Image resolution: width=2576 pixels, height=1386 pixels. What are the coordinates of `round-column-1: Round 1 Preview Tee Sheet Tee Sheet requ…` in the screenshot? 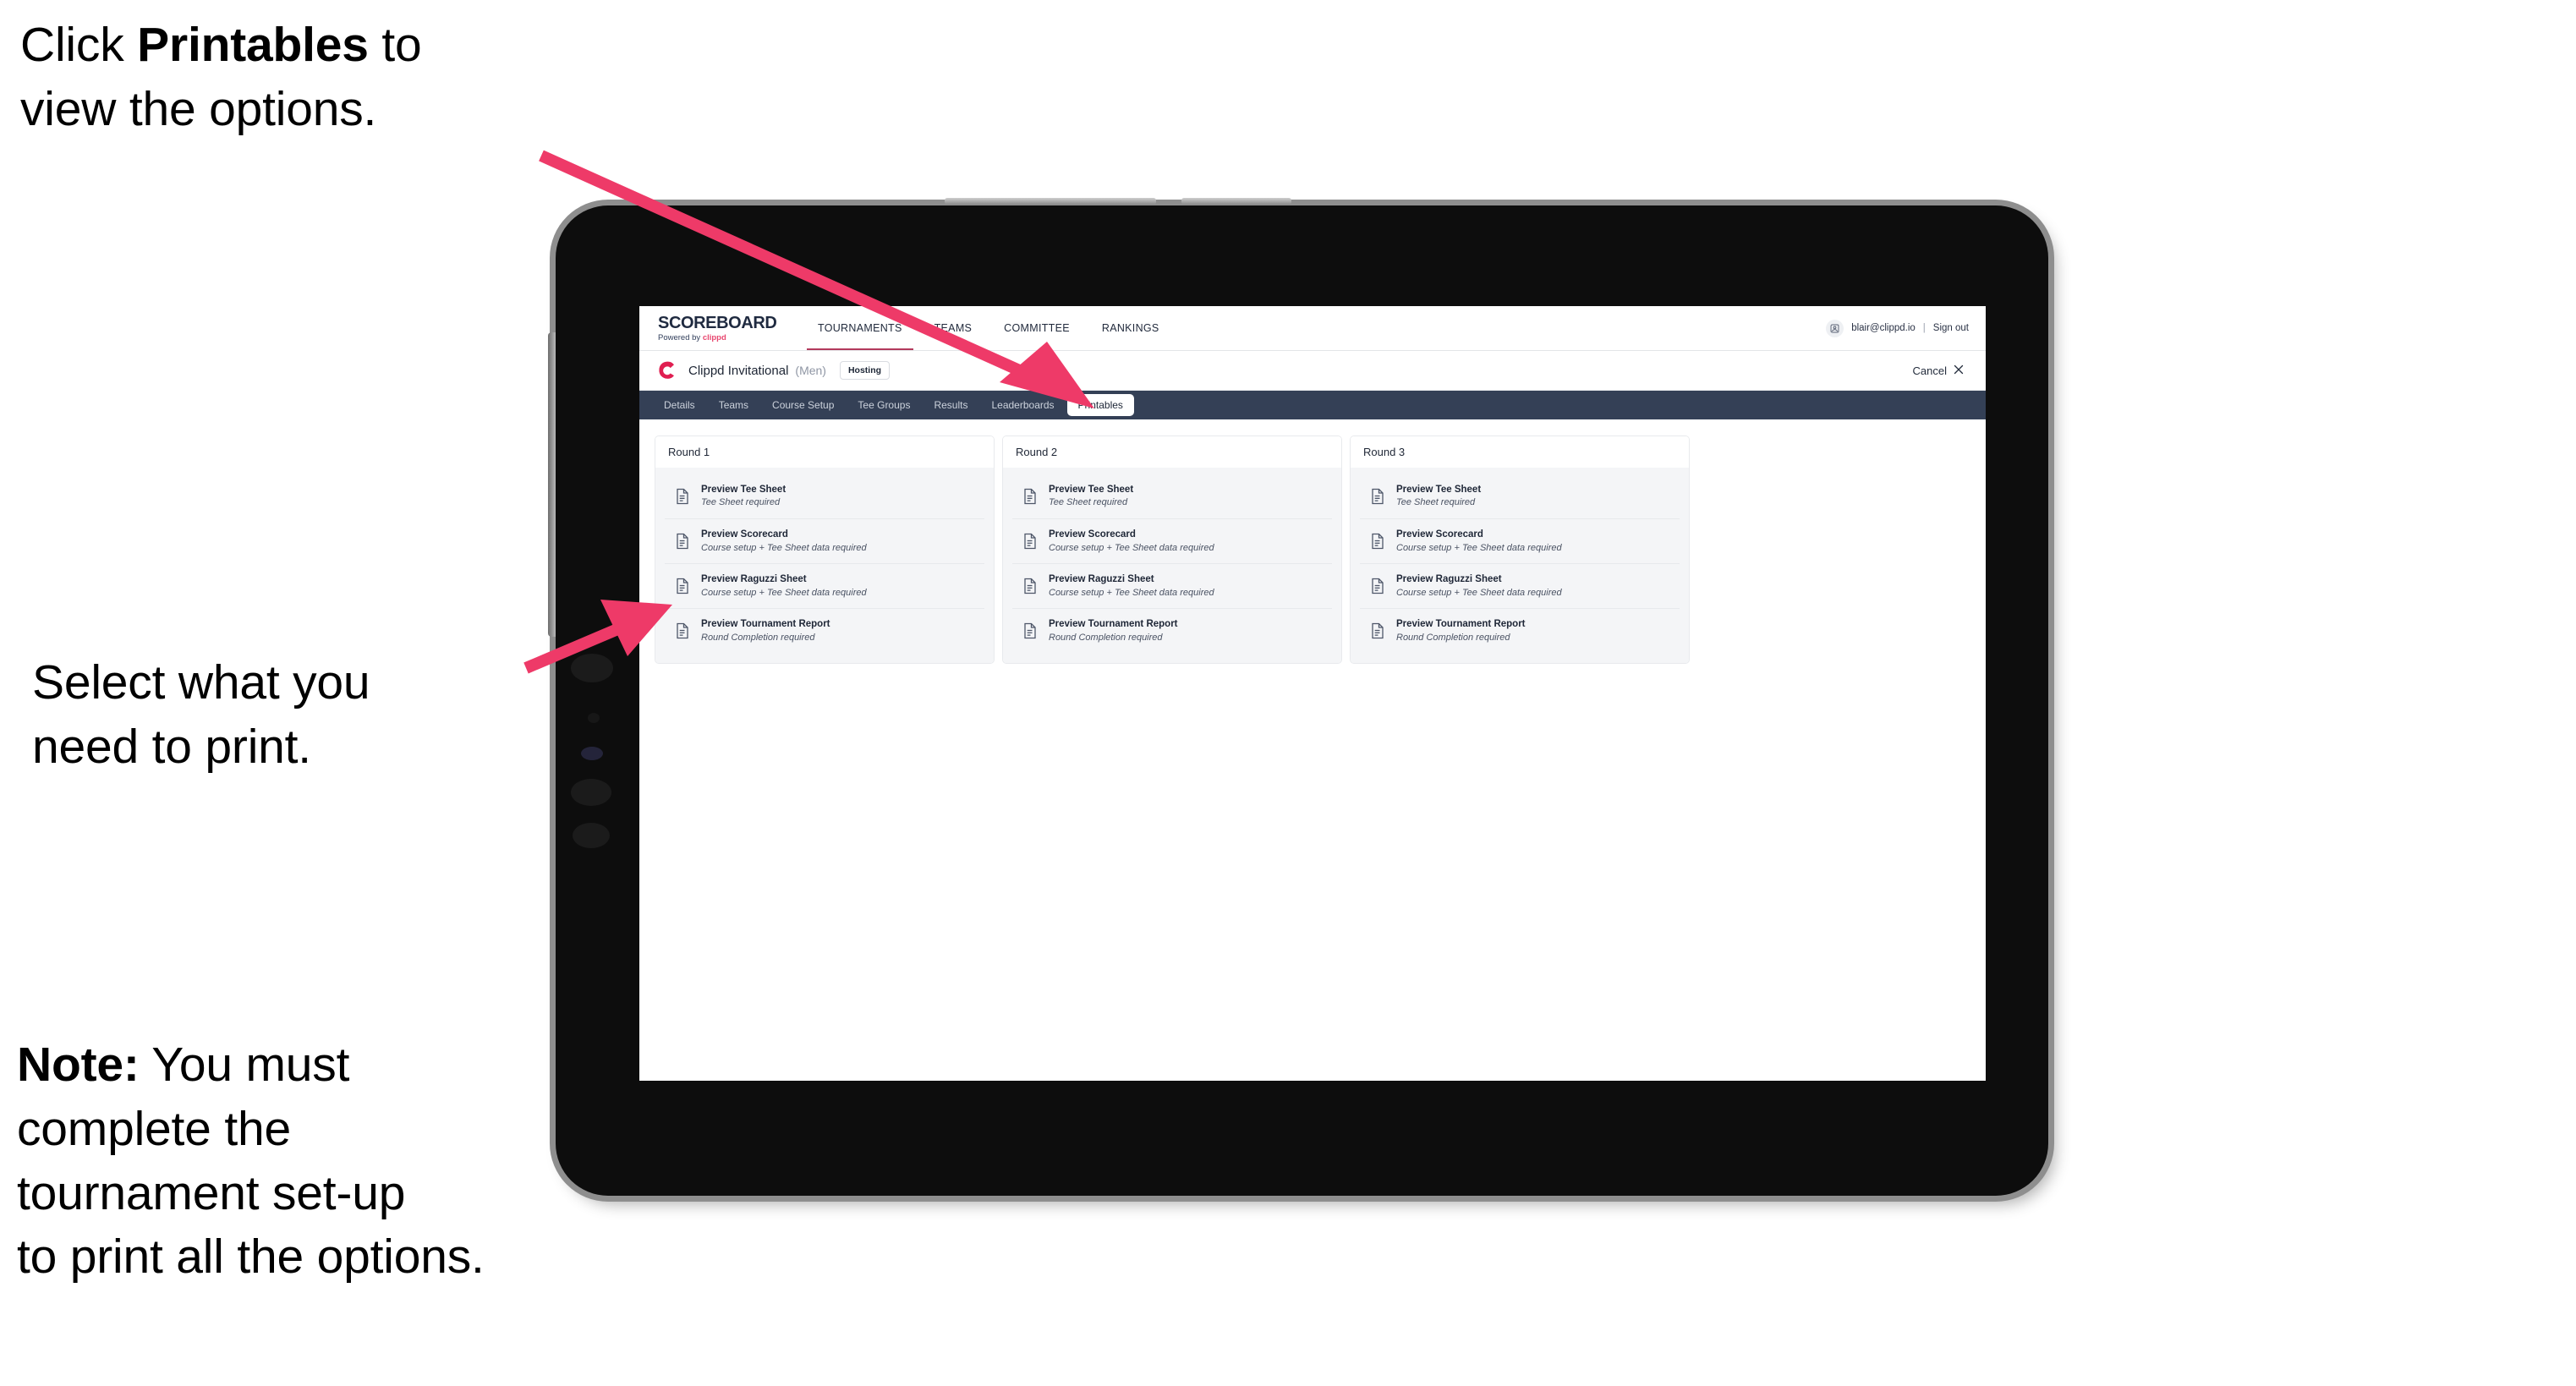 It's located at (825, 550).